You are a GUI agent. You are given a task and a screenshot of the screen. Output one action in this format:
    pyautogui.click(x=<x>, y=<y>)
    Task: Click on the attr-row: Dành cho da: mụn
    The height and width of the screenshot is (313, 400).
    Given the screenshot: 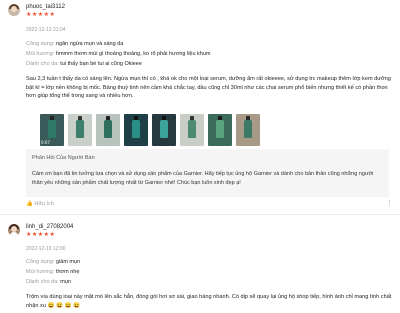 What is the action you would take?
    pyautogui.click(x=48, y=282)
    